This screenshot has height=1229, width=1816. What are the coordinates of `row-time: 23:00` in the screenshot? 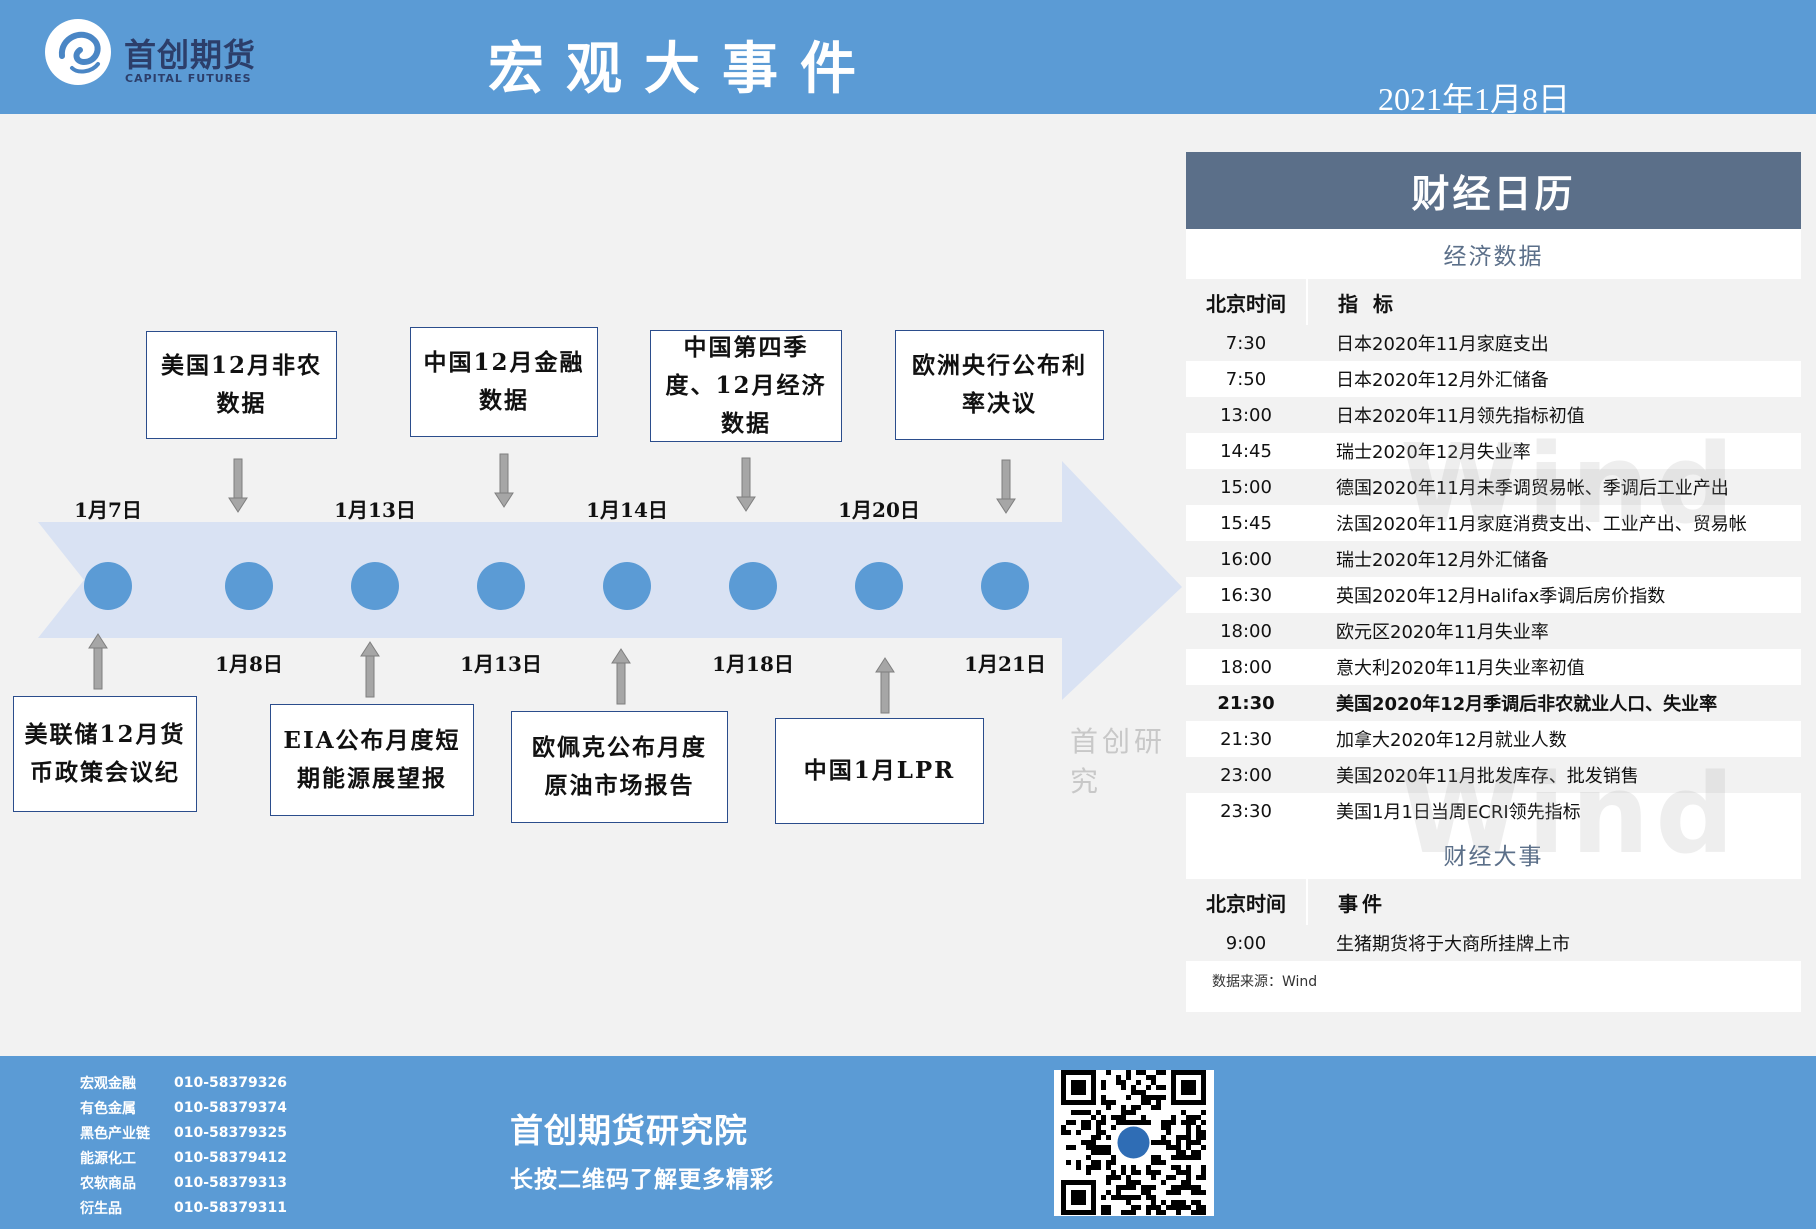 It's located at (1246, 775).